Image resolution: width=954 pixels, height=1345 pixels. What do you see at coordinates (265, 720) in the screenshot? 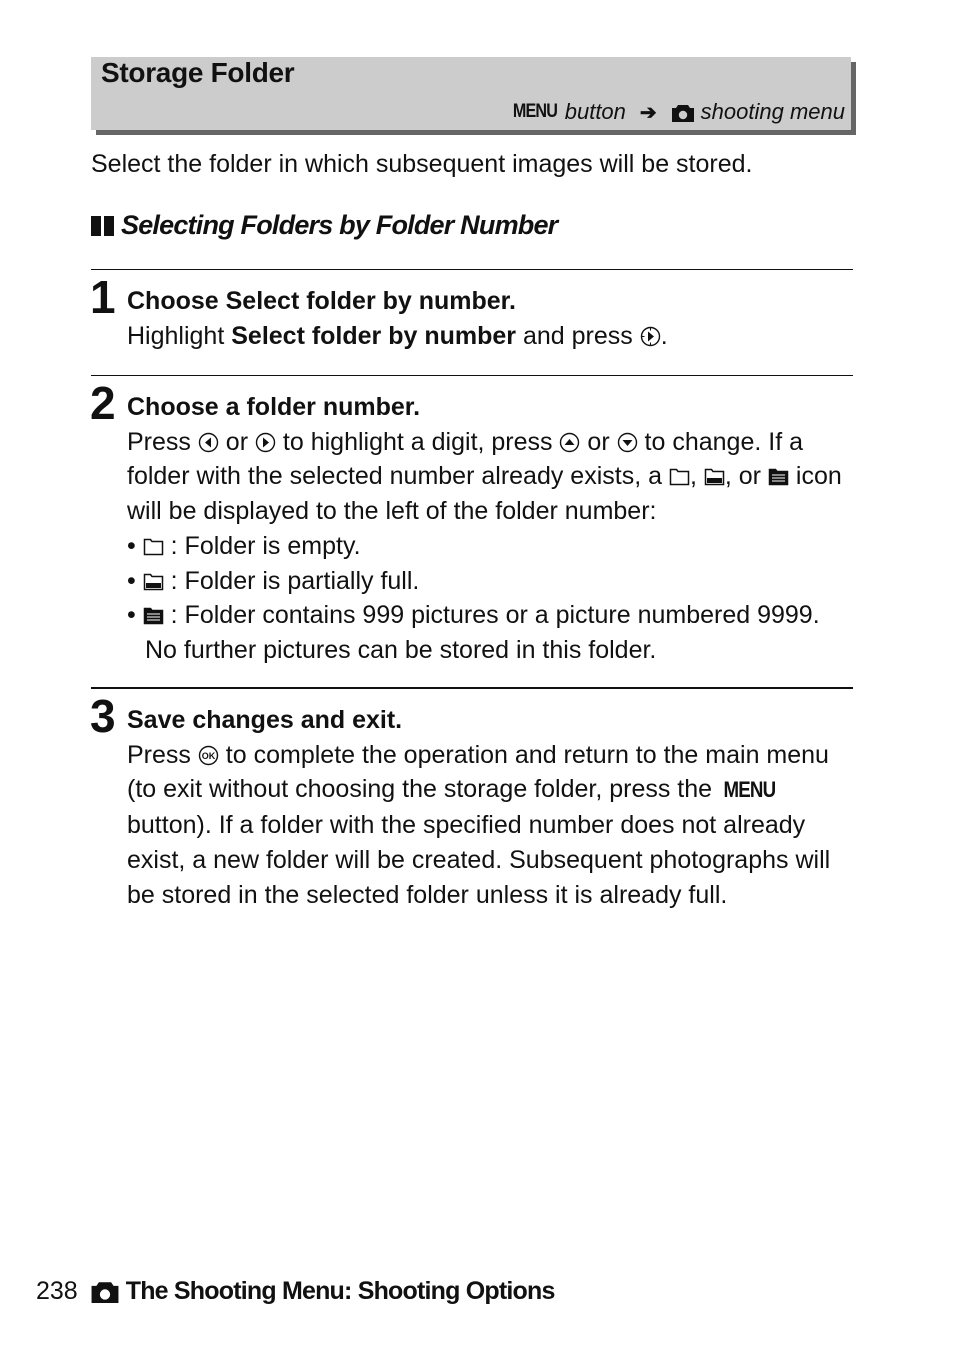
I see `step-title: Save changes and exit.` at bounding box center [265, 720].